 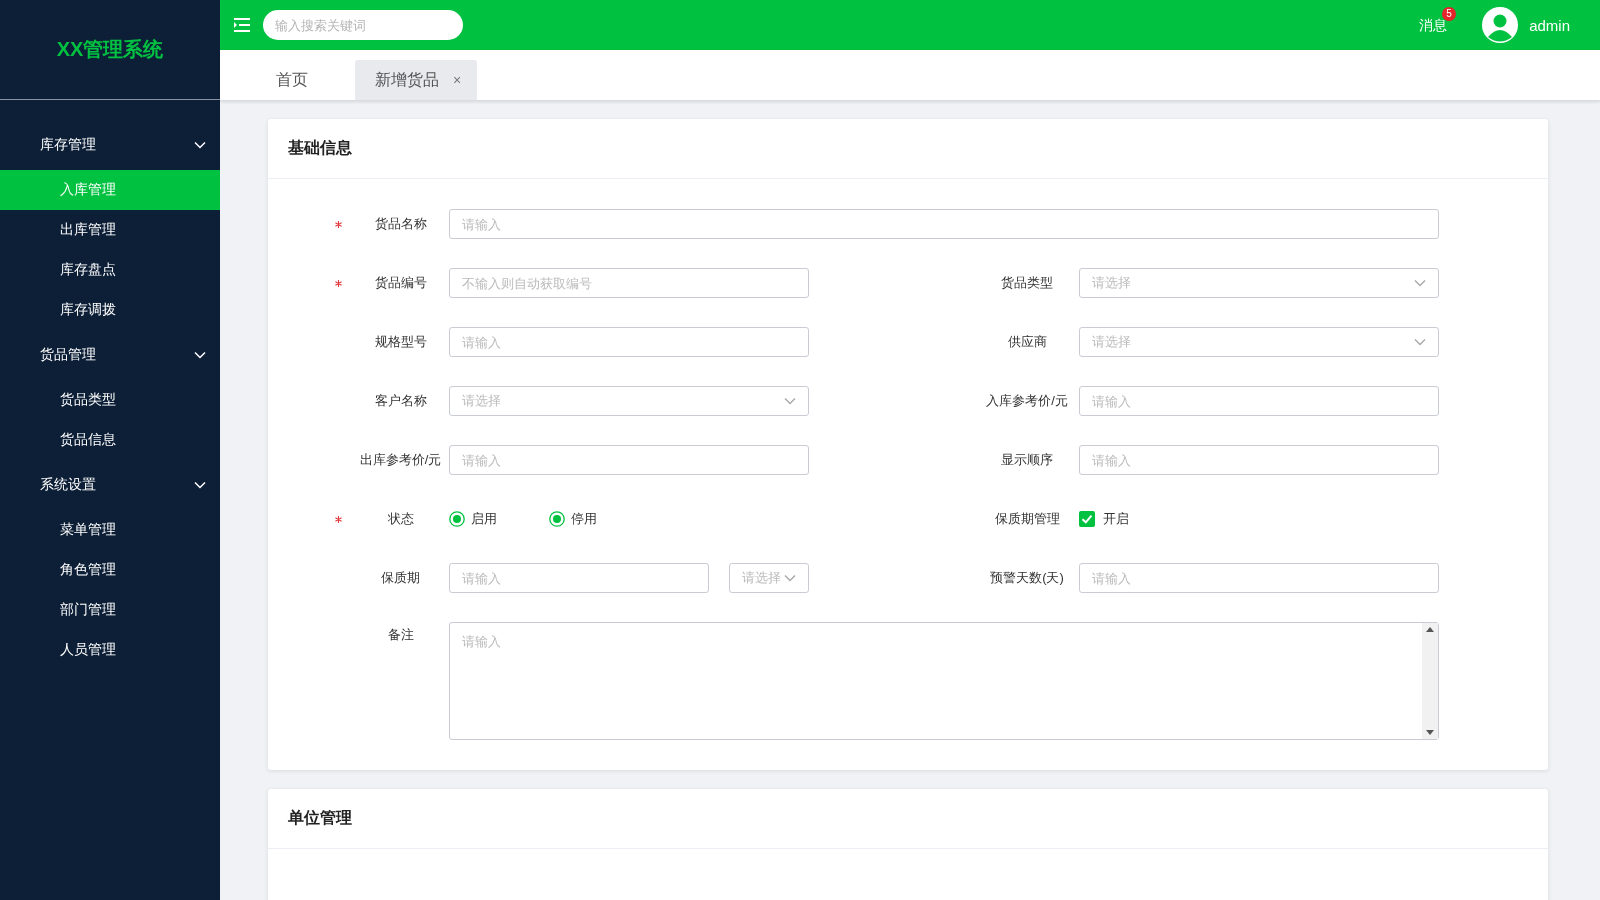 What do you see at coordinates (110, 49) in the screenshot?
I see `app-logo: XX管理系统` at bounding box center [110, 49].